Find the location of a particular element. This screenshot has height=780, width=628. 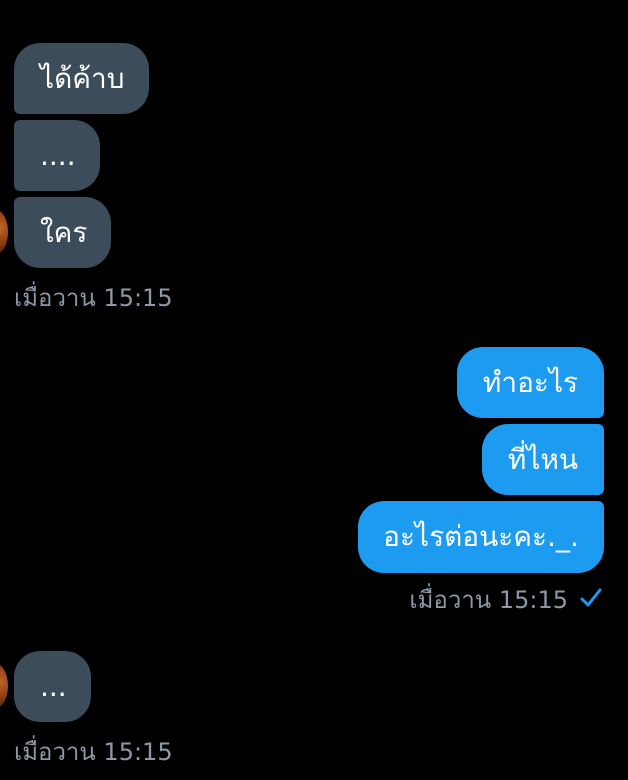

message-text: ที่ไหน is located at coordinates (543, 459).